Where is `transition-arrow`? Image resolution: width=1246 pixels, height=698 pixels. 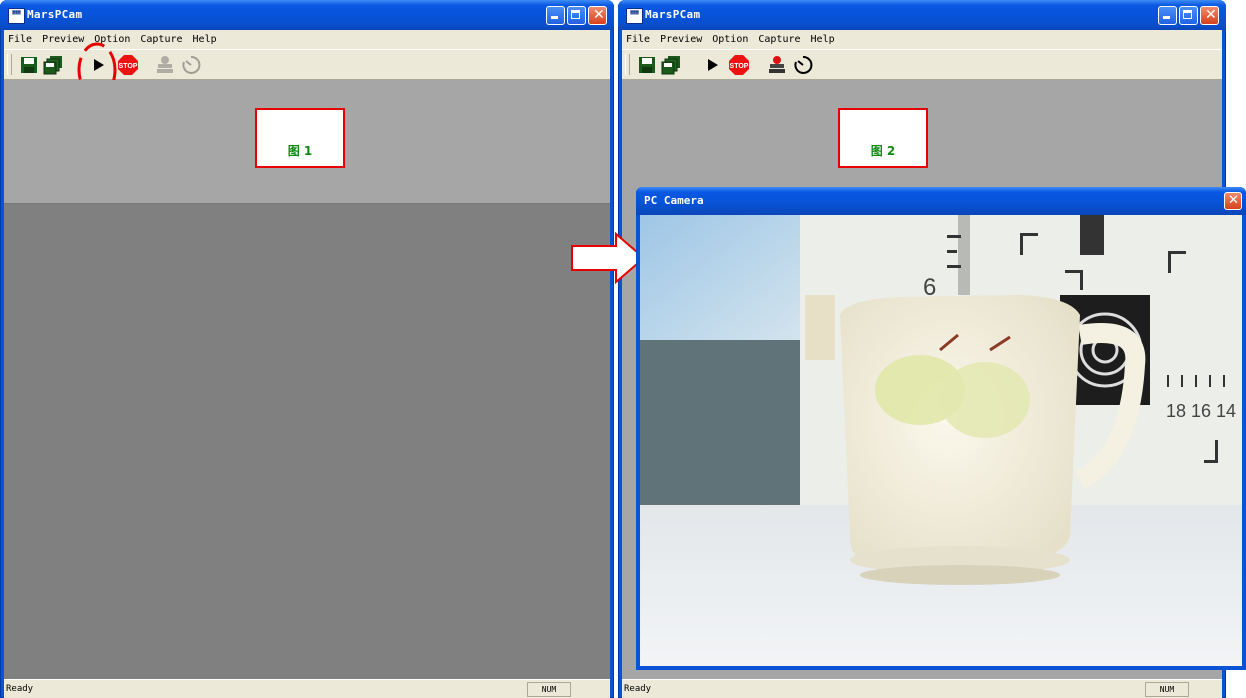 transition-arrow is located at coordinates (608, 258).